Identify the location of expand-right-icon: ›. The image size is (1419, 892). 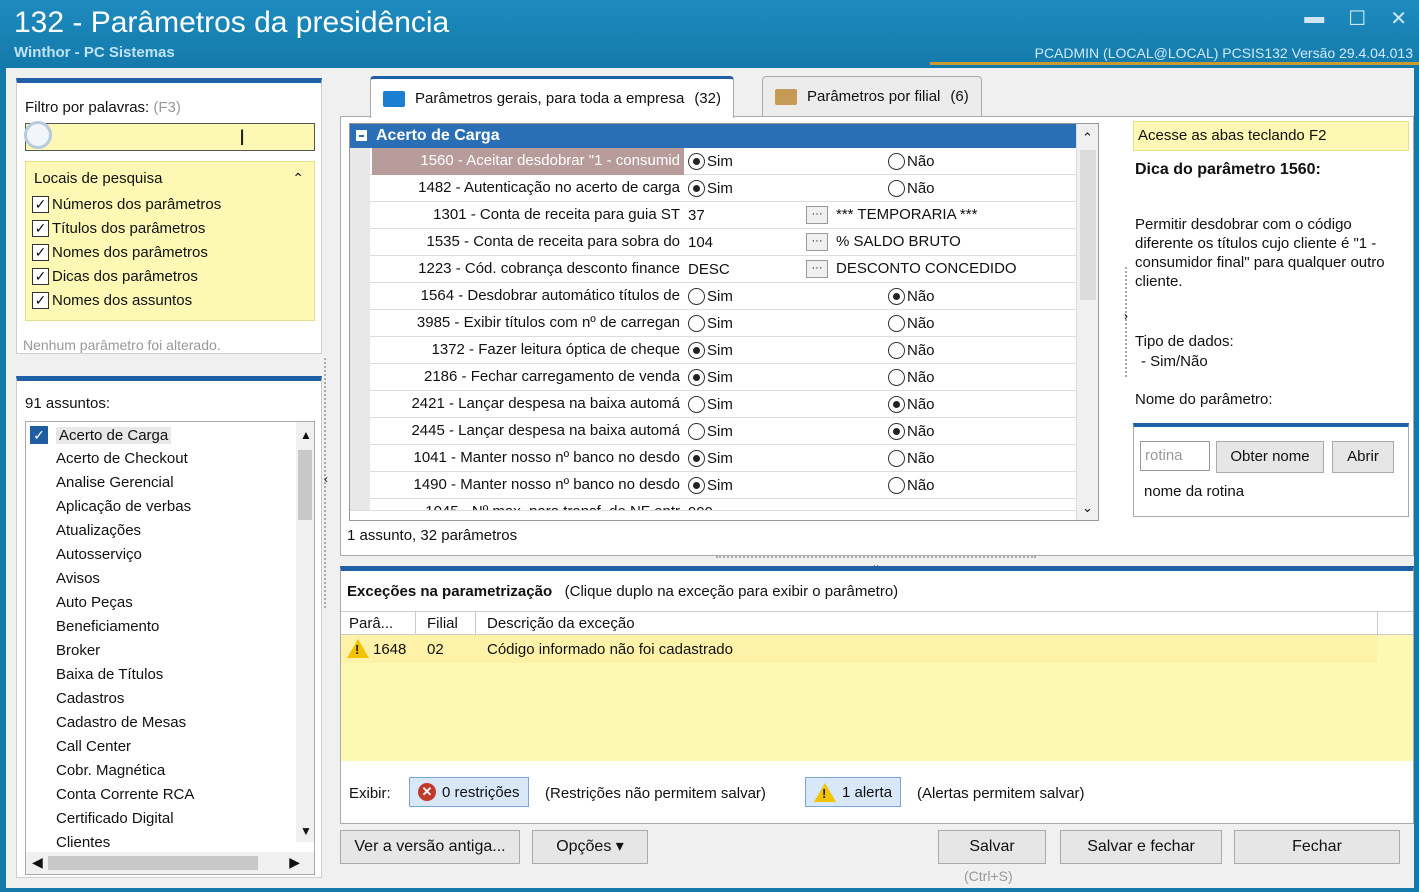
(1126, 316).